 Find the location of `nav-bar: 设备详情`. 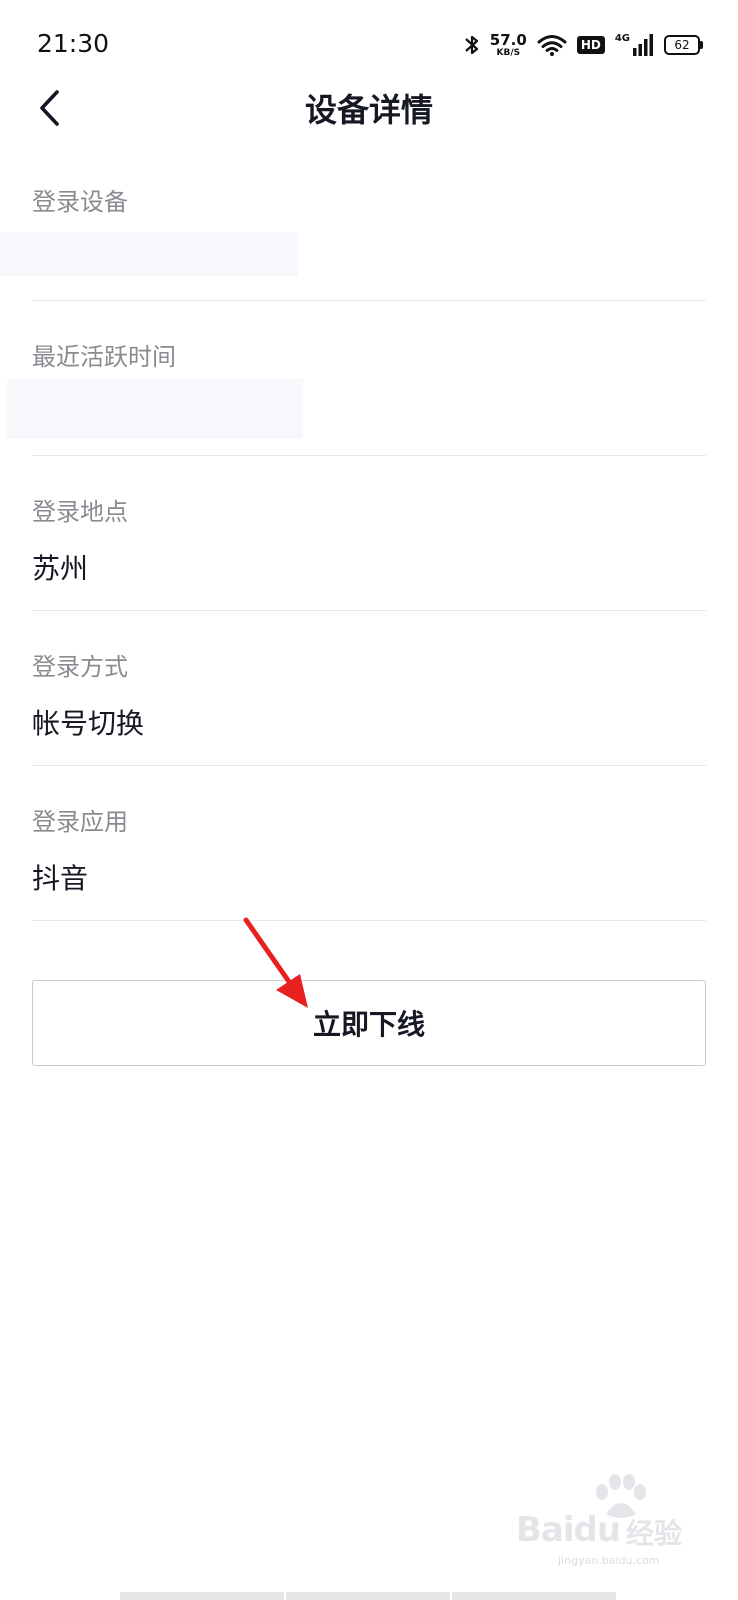

nav-bar: 设备详情 is located at coordinates (369, 110).